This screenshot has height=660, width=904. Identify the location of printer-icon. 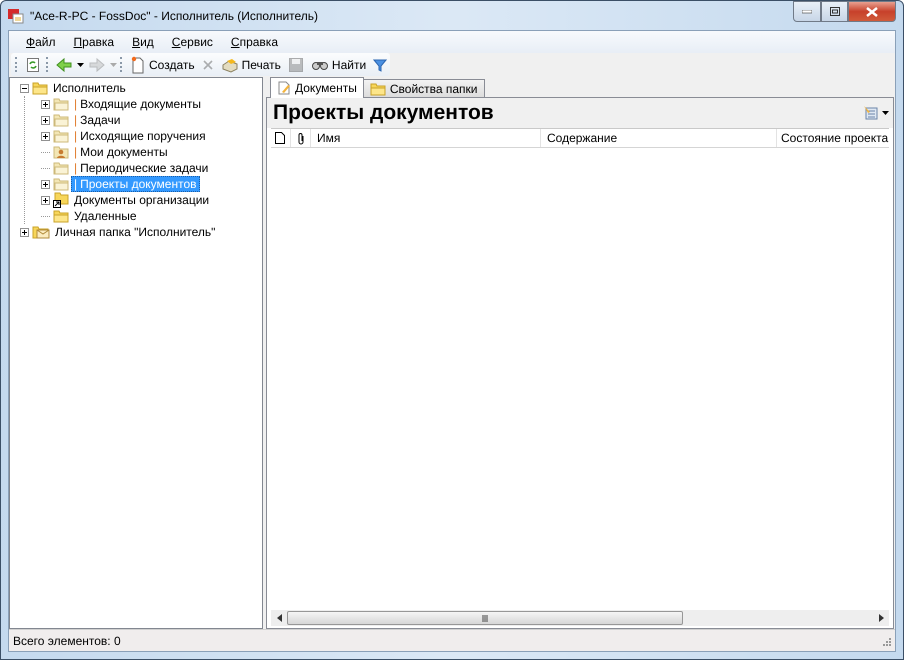
(229, 64).